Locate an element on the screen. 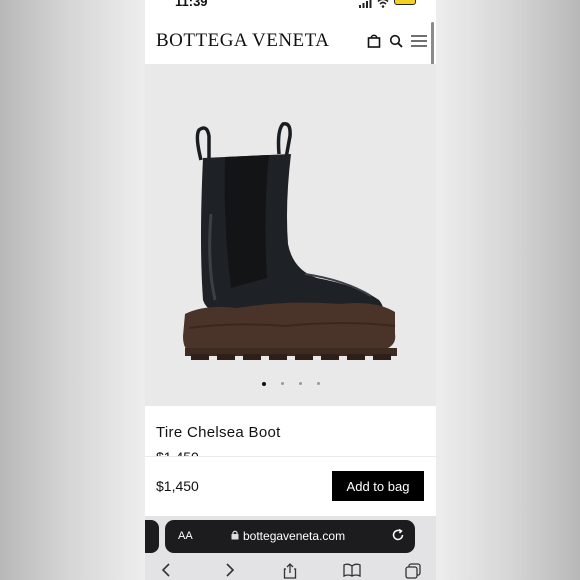  browser-chrome: AA bottegaveneta.com is located at coordinates (290, 548).